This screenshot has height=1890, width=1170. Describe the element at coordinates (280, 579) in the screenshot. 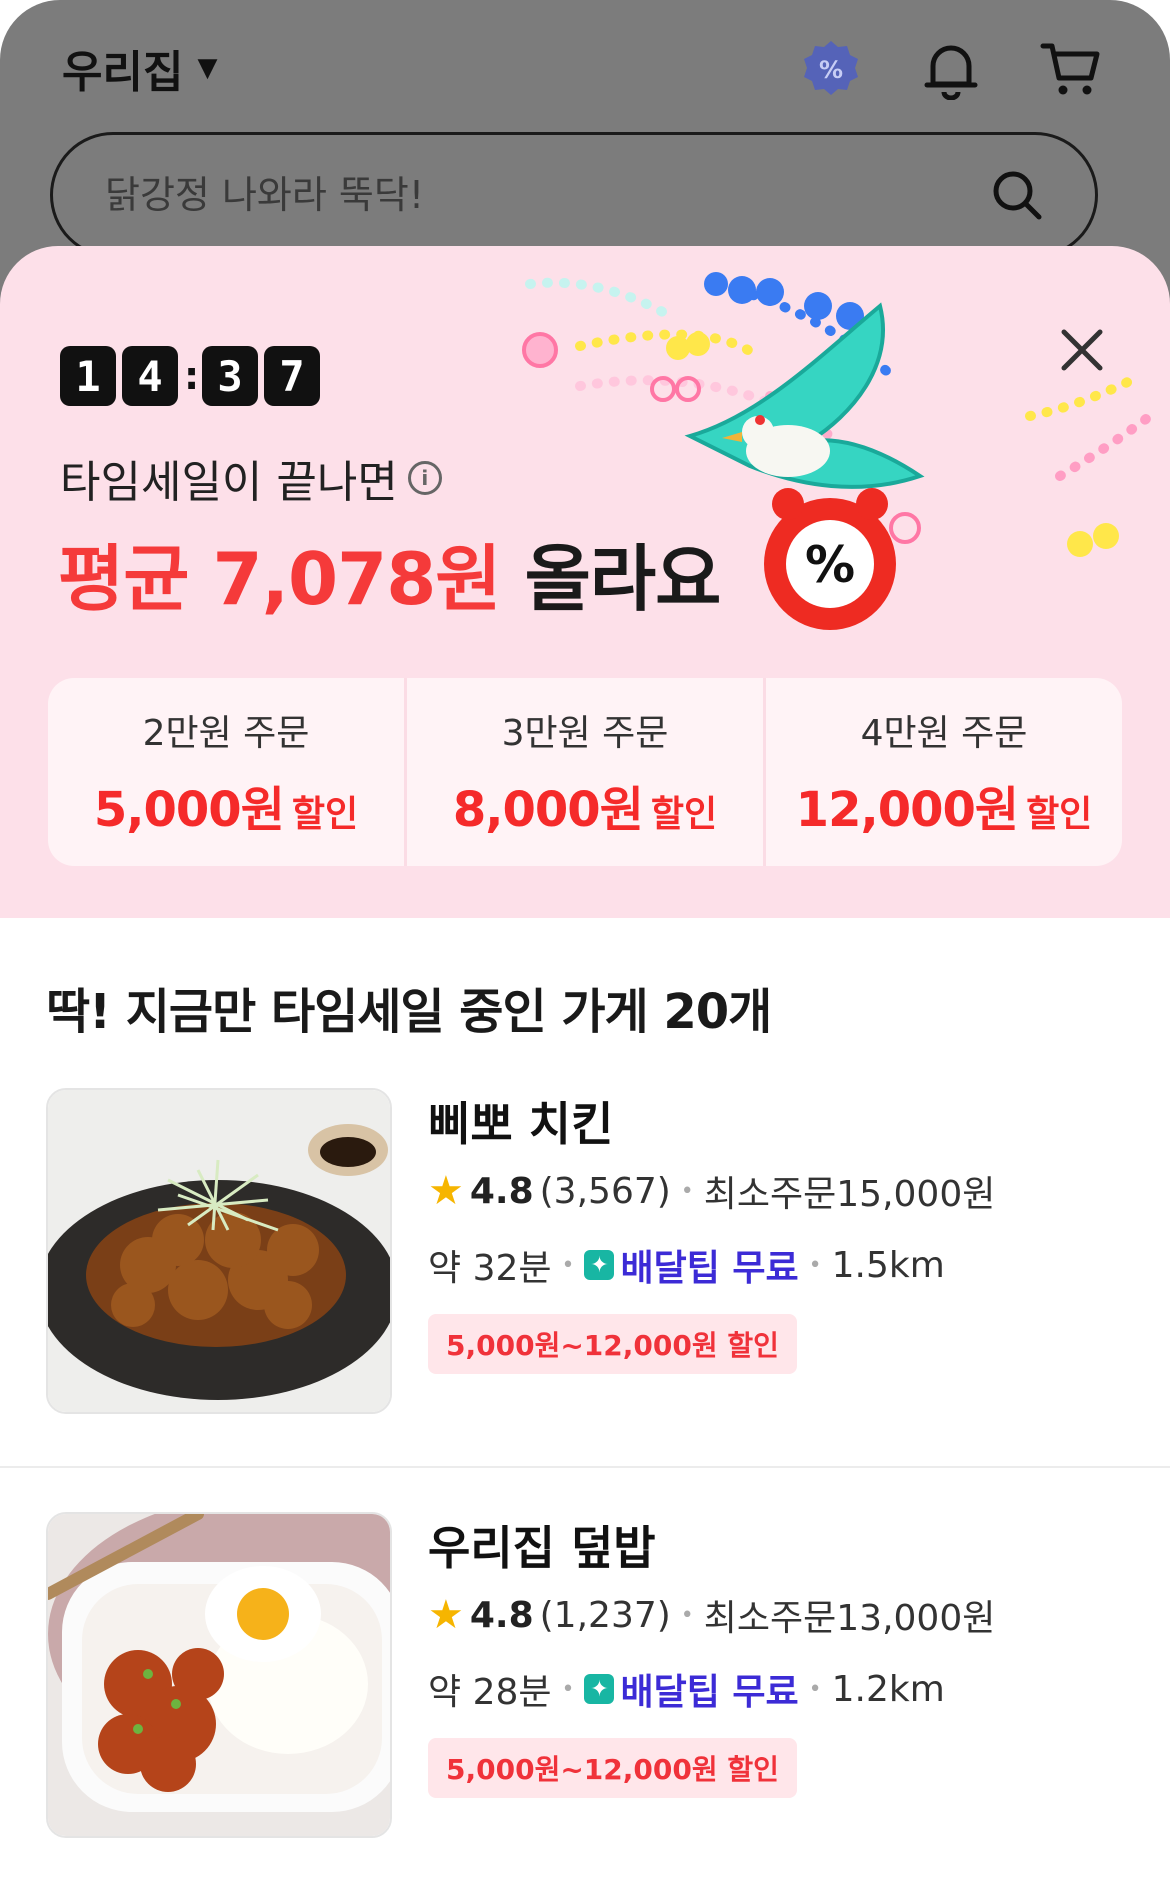

I see `headline-price: 평균 7,078원` at that location.